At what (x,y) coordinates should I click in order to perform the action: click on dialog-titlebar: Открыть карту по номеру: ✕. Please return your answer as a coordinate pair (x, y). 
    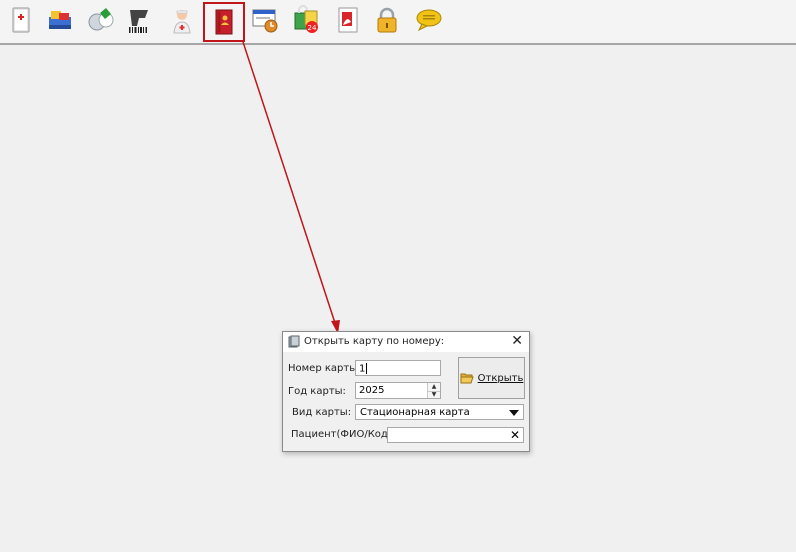
    Looking at the image, I should click on (406, 342).